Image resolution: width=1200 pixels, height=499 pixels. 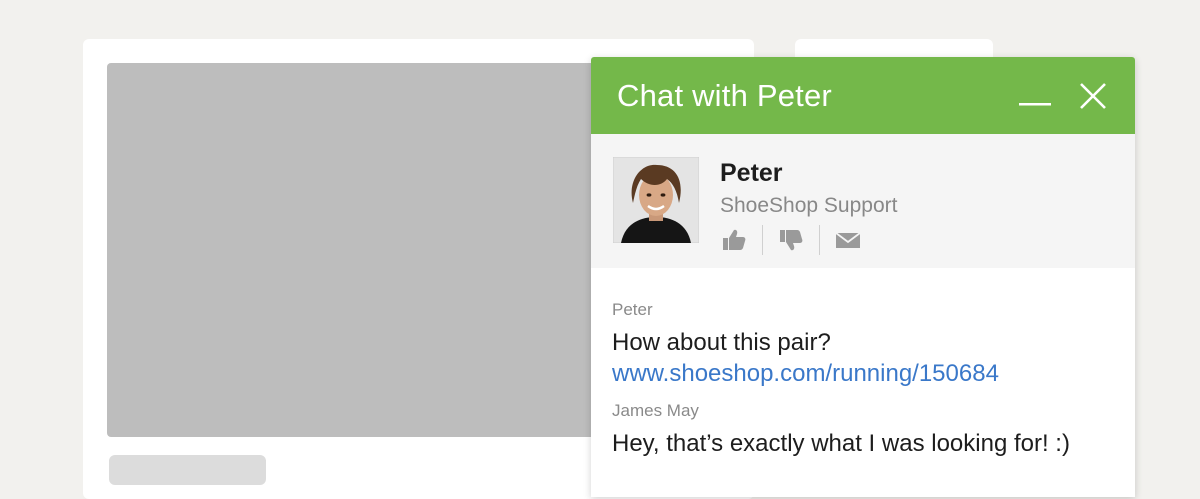 What do you see at coordinates (873, 373) in the screenshot?
I see `message-link: www.shoeshop.com/running/150684` at bounding box center [873, 373].